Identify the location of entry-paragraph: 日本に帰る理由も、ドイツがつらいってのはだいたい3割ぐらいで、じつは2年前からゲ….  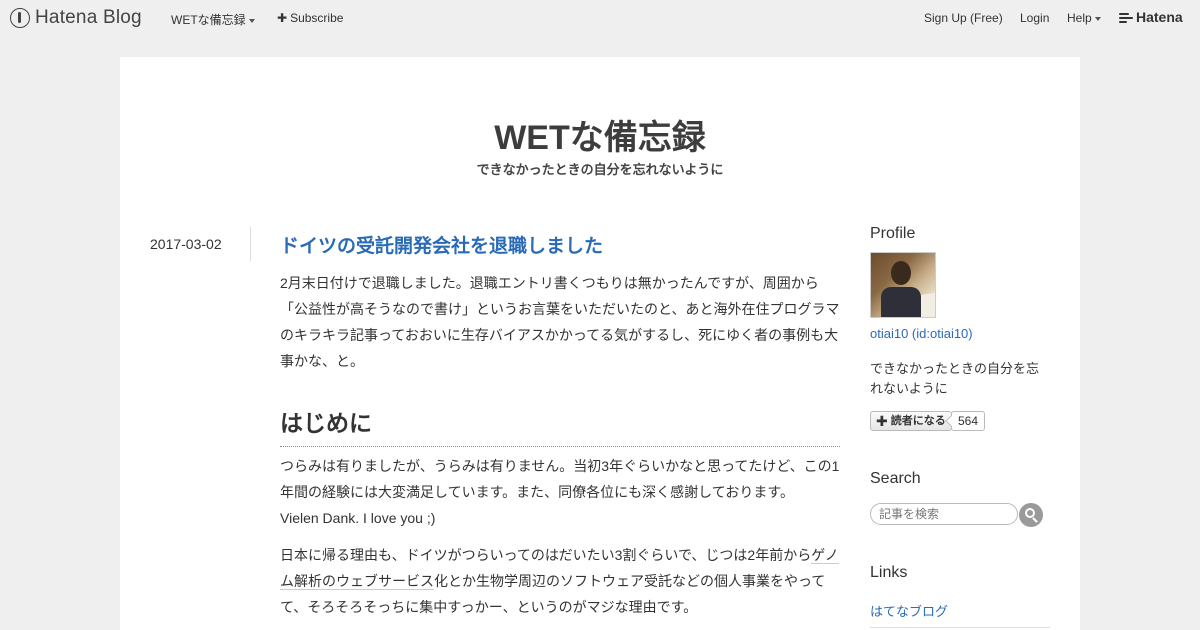
(560, 581).